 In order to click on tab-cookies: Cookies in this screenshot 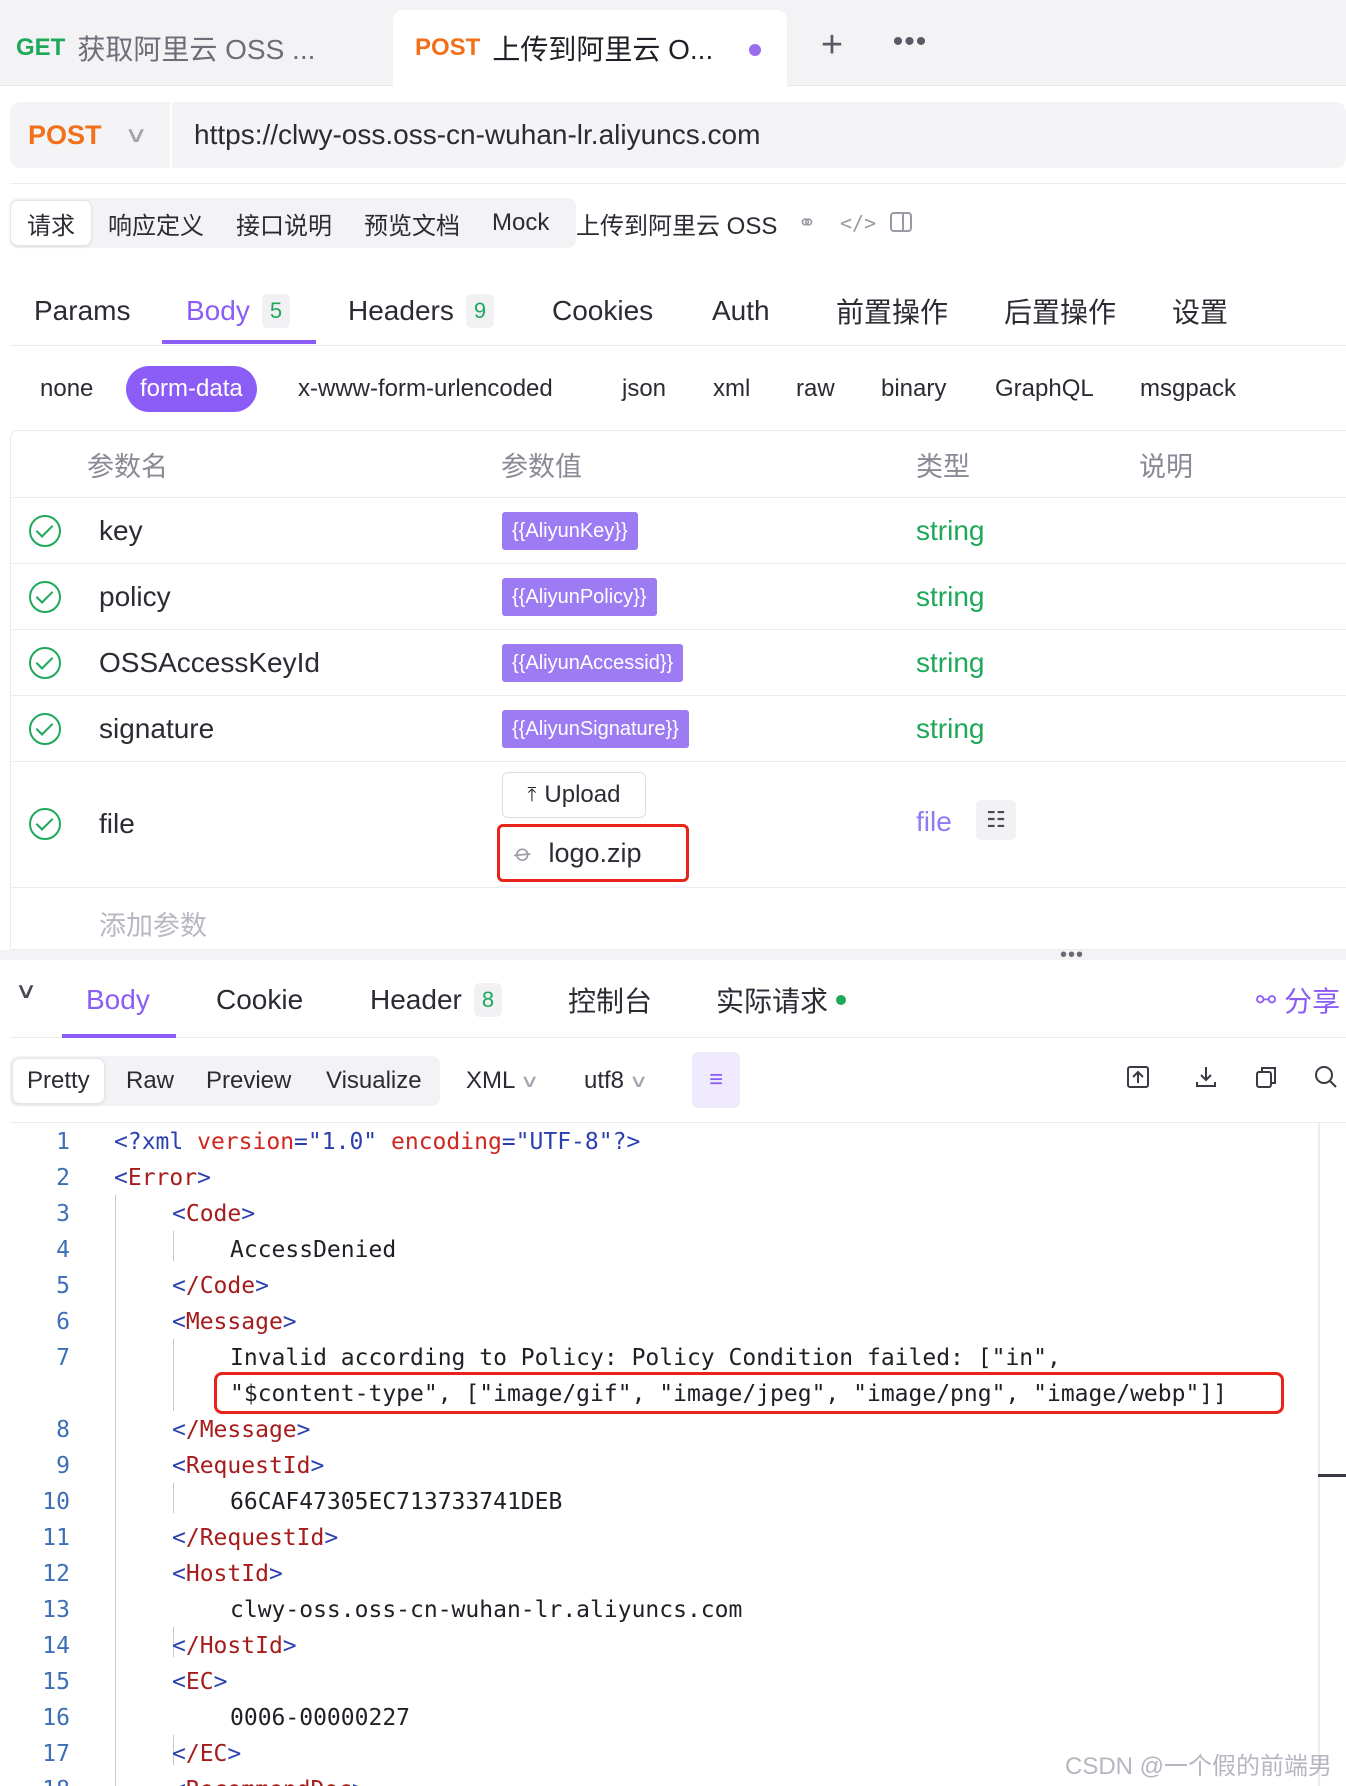, I will do `click(602, 311)`.